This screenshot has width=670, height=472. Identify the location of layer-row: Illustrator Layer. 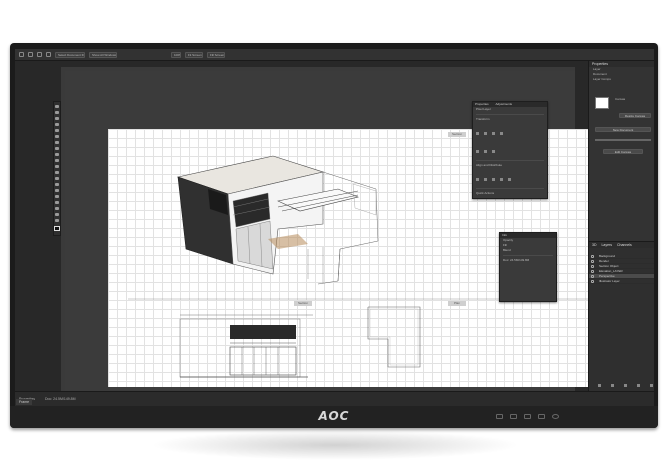
(621, 281).